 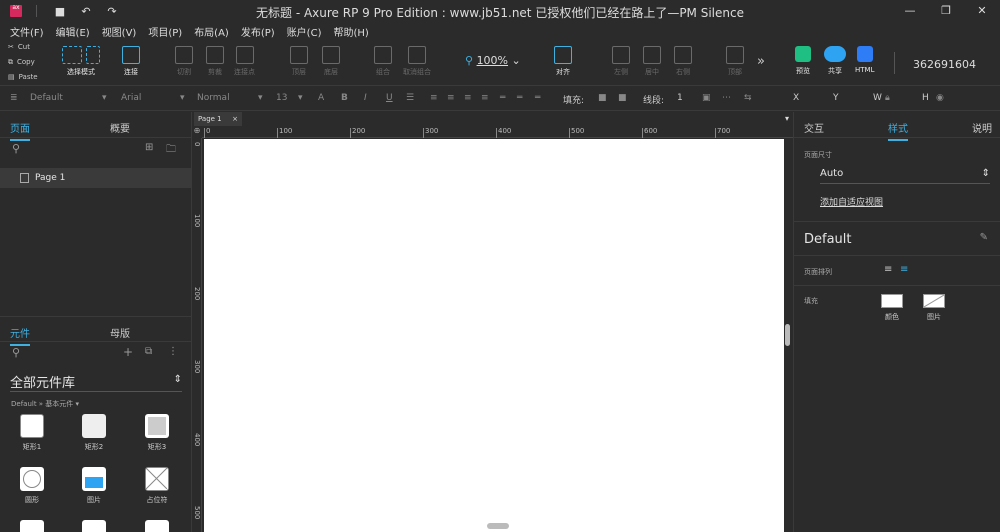 I want to click on shadow-icon: ■, so click(x=622, y=98).